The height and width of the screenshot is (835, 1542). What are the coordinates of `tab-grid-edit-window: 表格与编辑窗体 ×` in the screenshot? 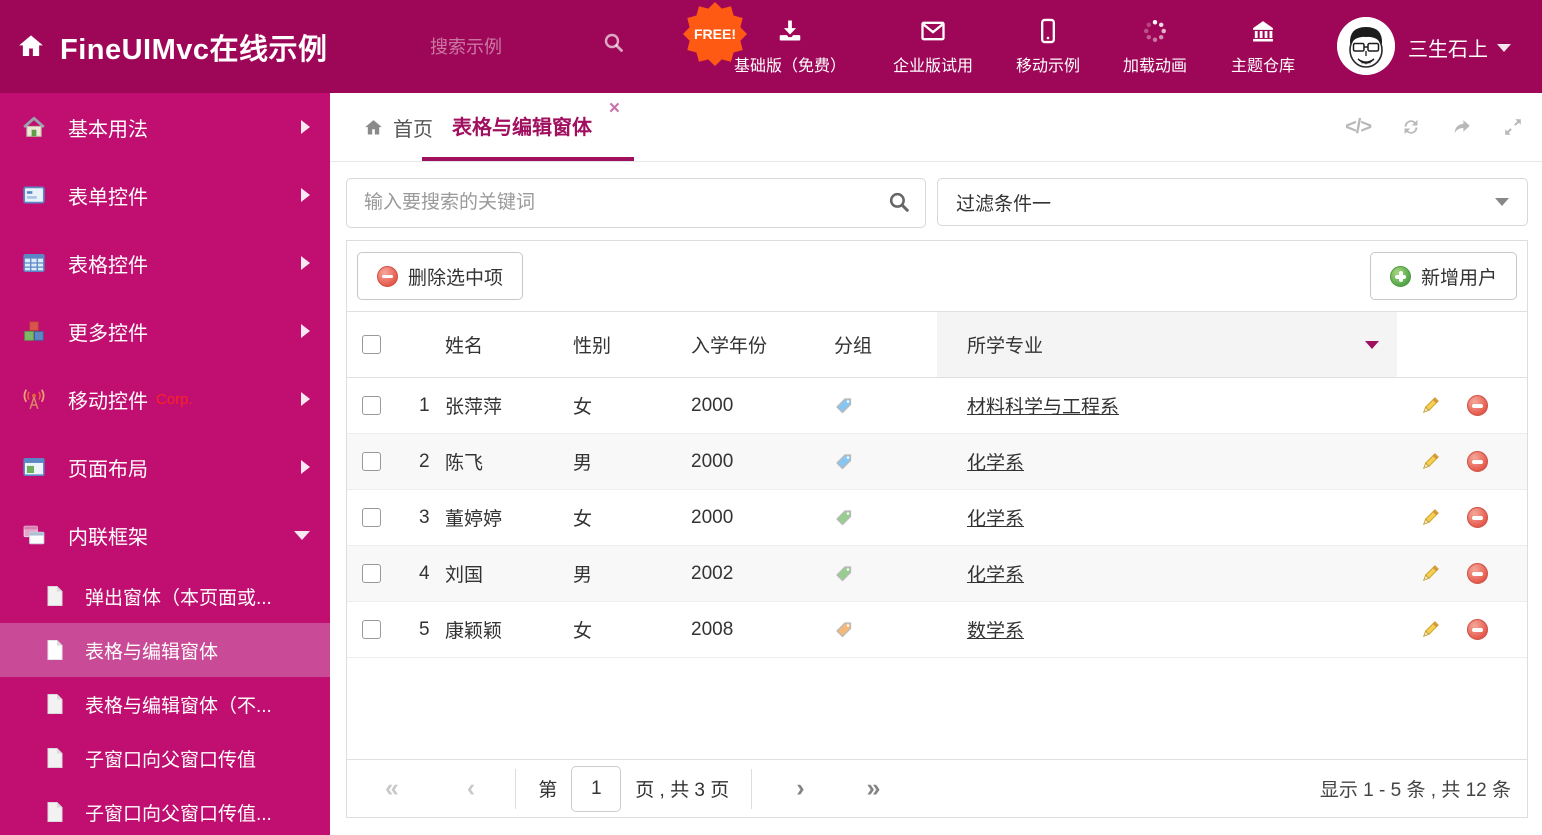 It's located at (528, 127).